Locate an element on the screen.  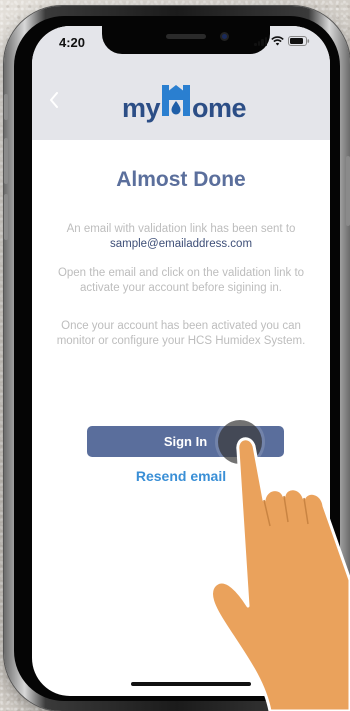
myhome-logo: my ome is located at coordinates (184, 103).